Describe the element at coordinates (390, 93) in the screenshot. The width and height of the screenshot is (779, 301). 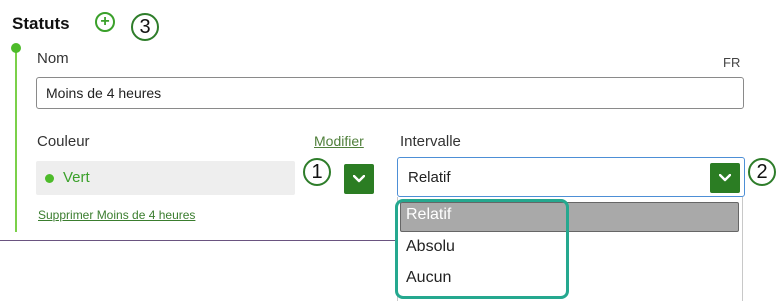
I see `name-input` at that location.